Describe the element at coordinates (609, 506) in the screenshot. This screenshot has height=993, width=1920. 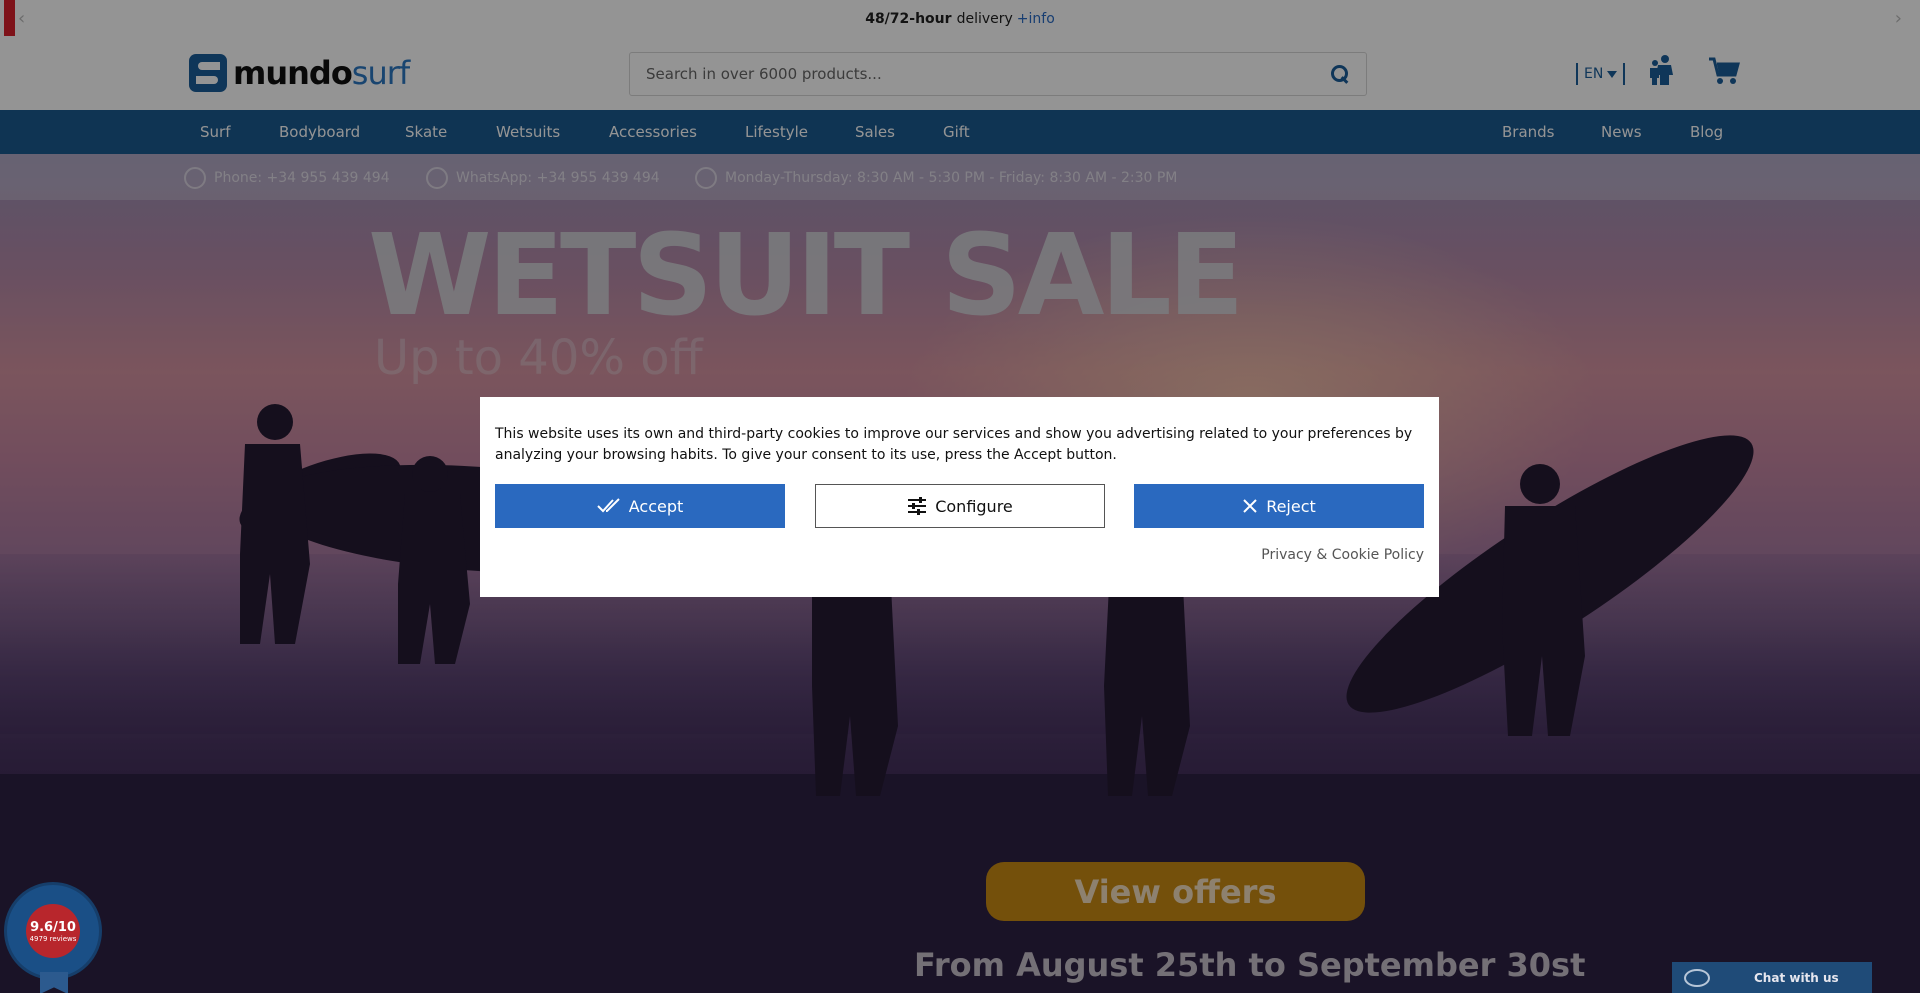
I see `double-check-icon` at that location.